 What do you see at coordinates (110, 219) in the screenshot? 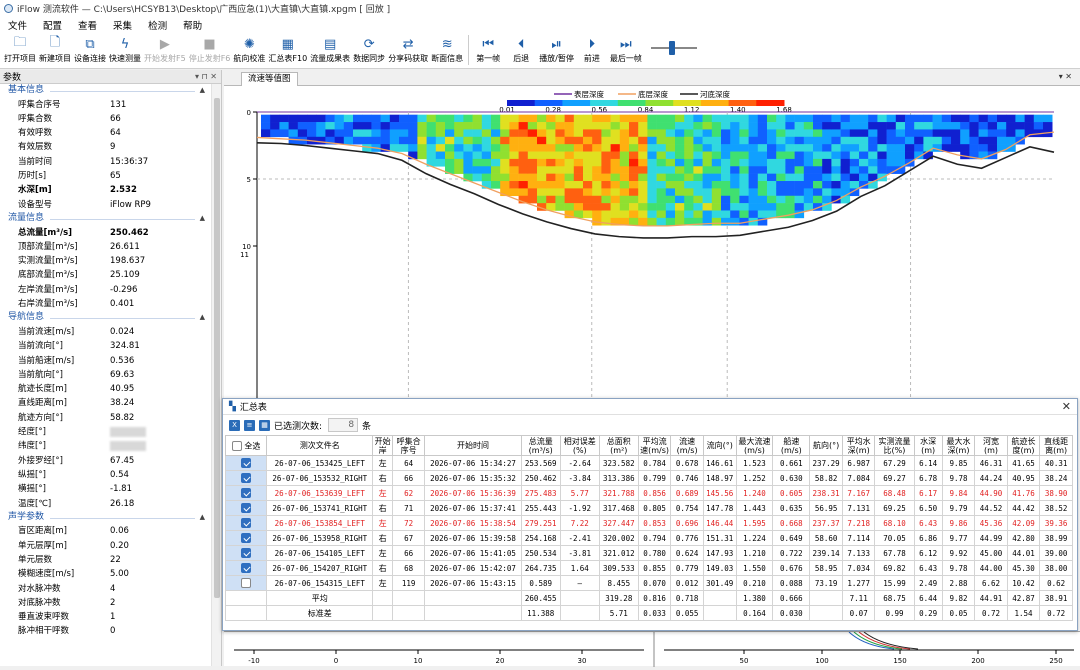
I see `section-header: 流量信息 ▲` at bounding box center [110, 219].